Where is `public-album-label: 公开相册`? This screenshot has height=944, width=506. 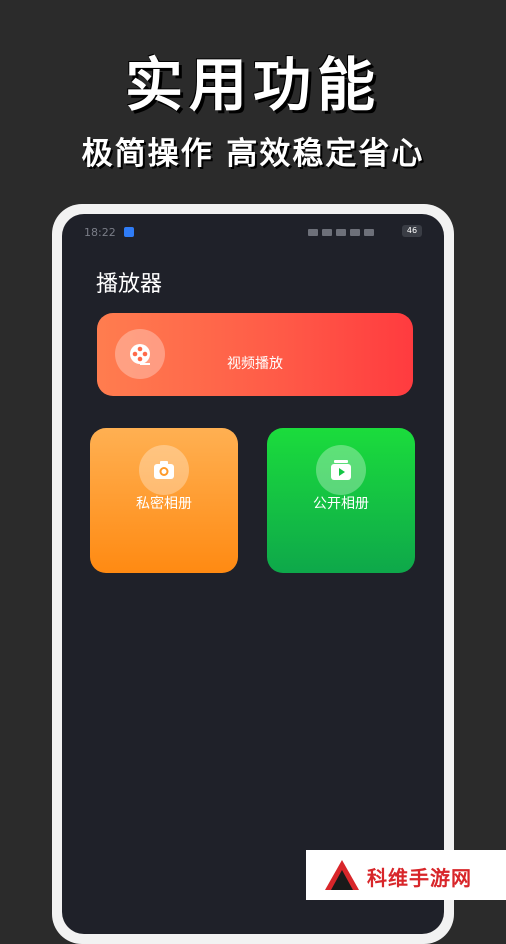 public-album-label: 公开相册 is located at coordinates (341, 504).